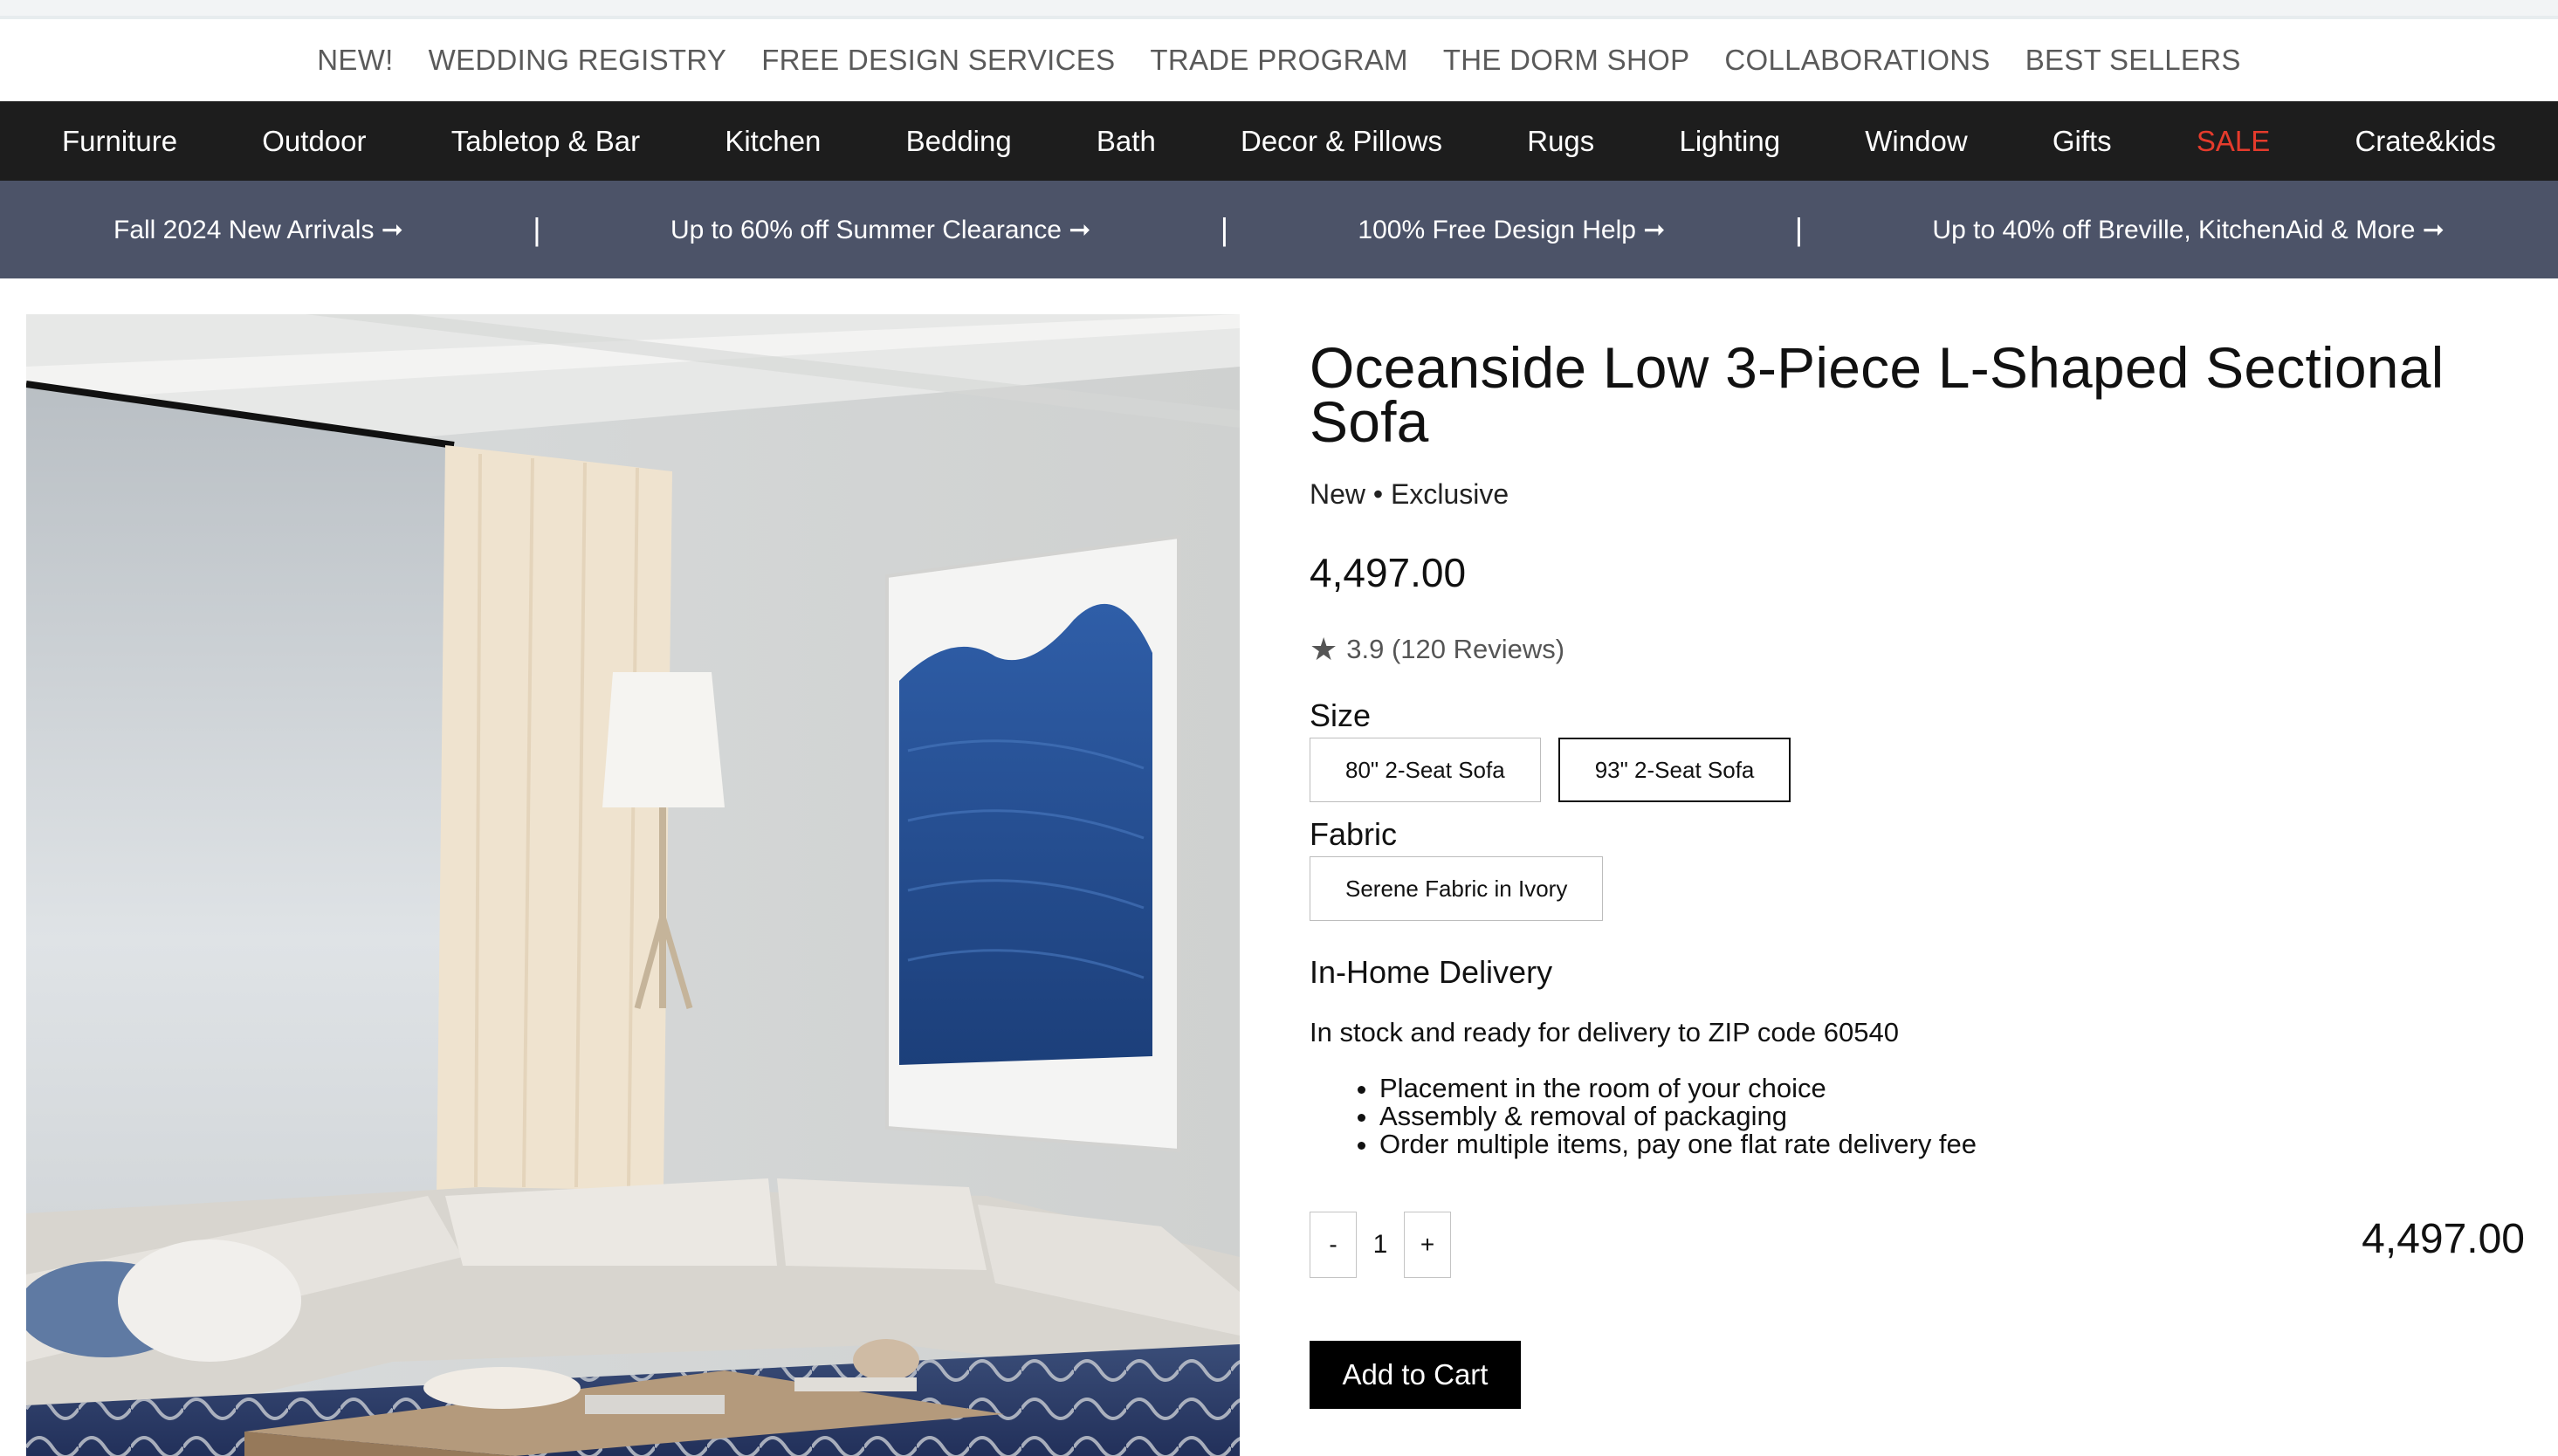 The height and width of the screenshot is (1456, 2558). I want to click on nav-lighting: Lighting, so click(1730, 141).